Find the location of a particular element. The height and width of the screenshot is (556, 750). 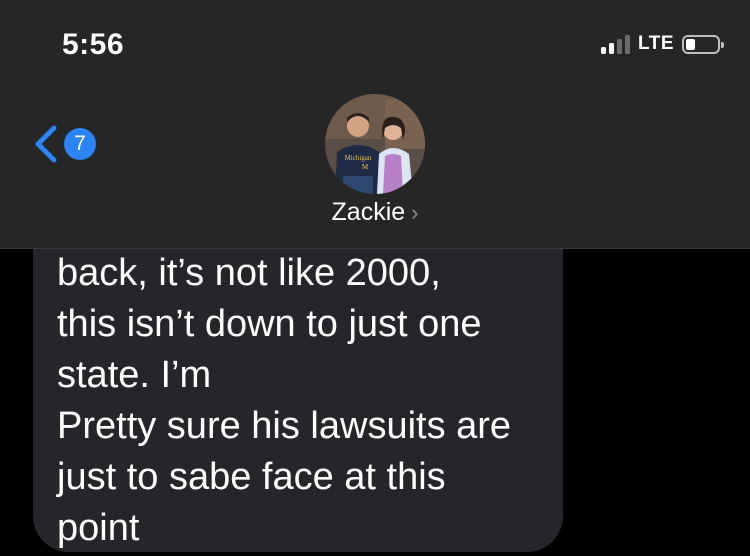

unread-count-badge: 7 is located at coordinates (80, 144).